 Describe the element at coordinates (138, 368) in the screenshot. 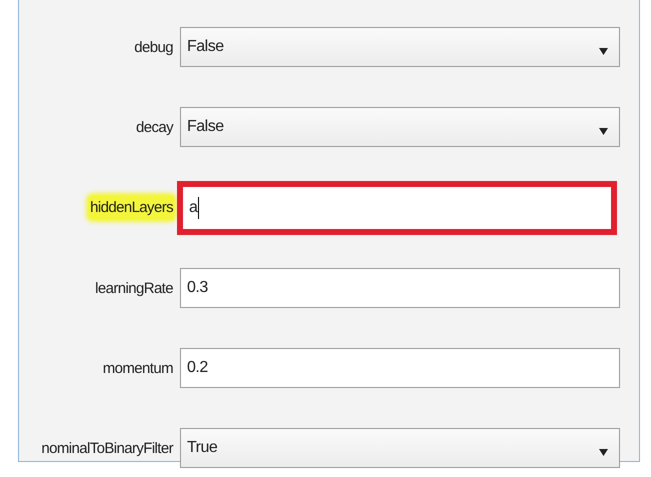

I see `property-label: momentum` at that location.